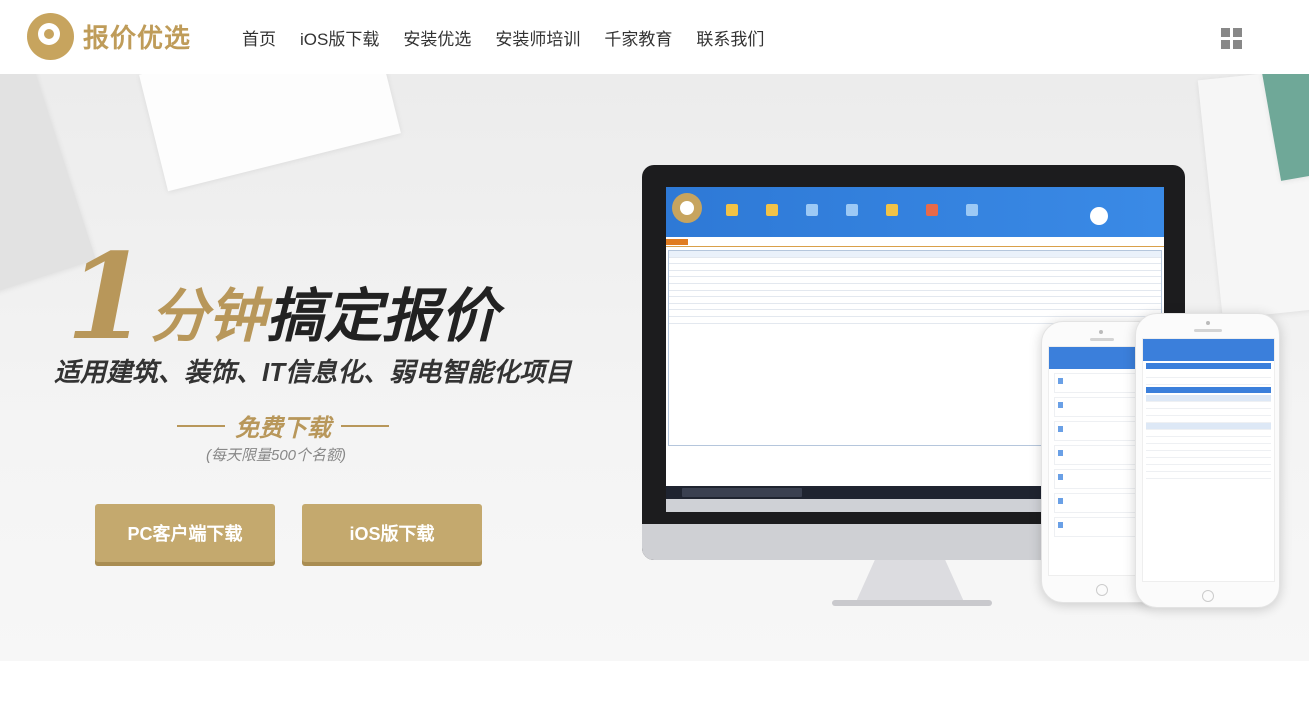 The height and width of the screenshot is (701, 1309). I want to click on phone-illustration-right, so click(1207, 460).